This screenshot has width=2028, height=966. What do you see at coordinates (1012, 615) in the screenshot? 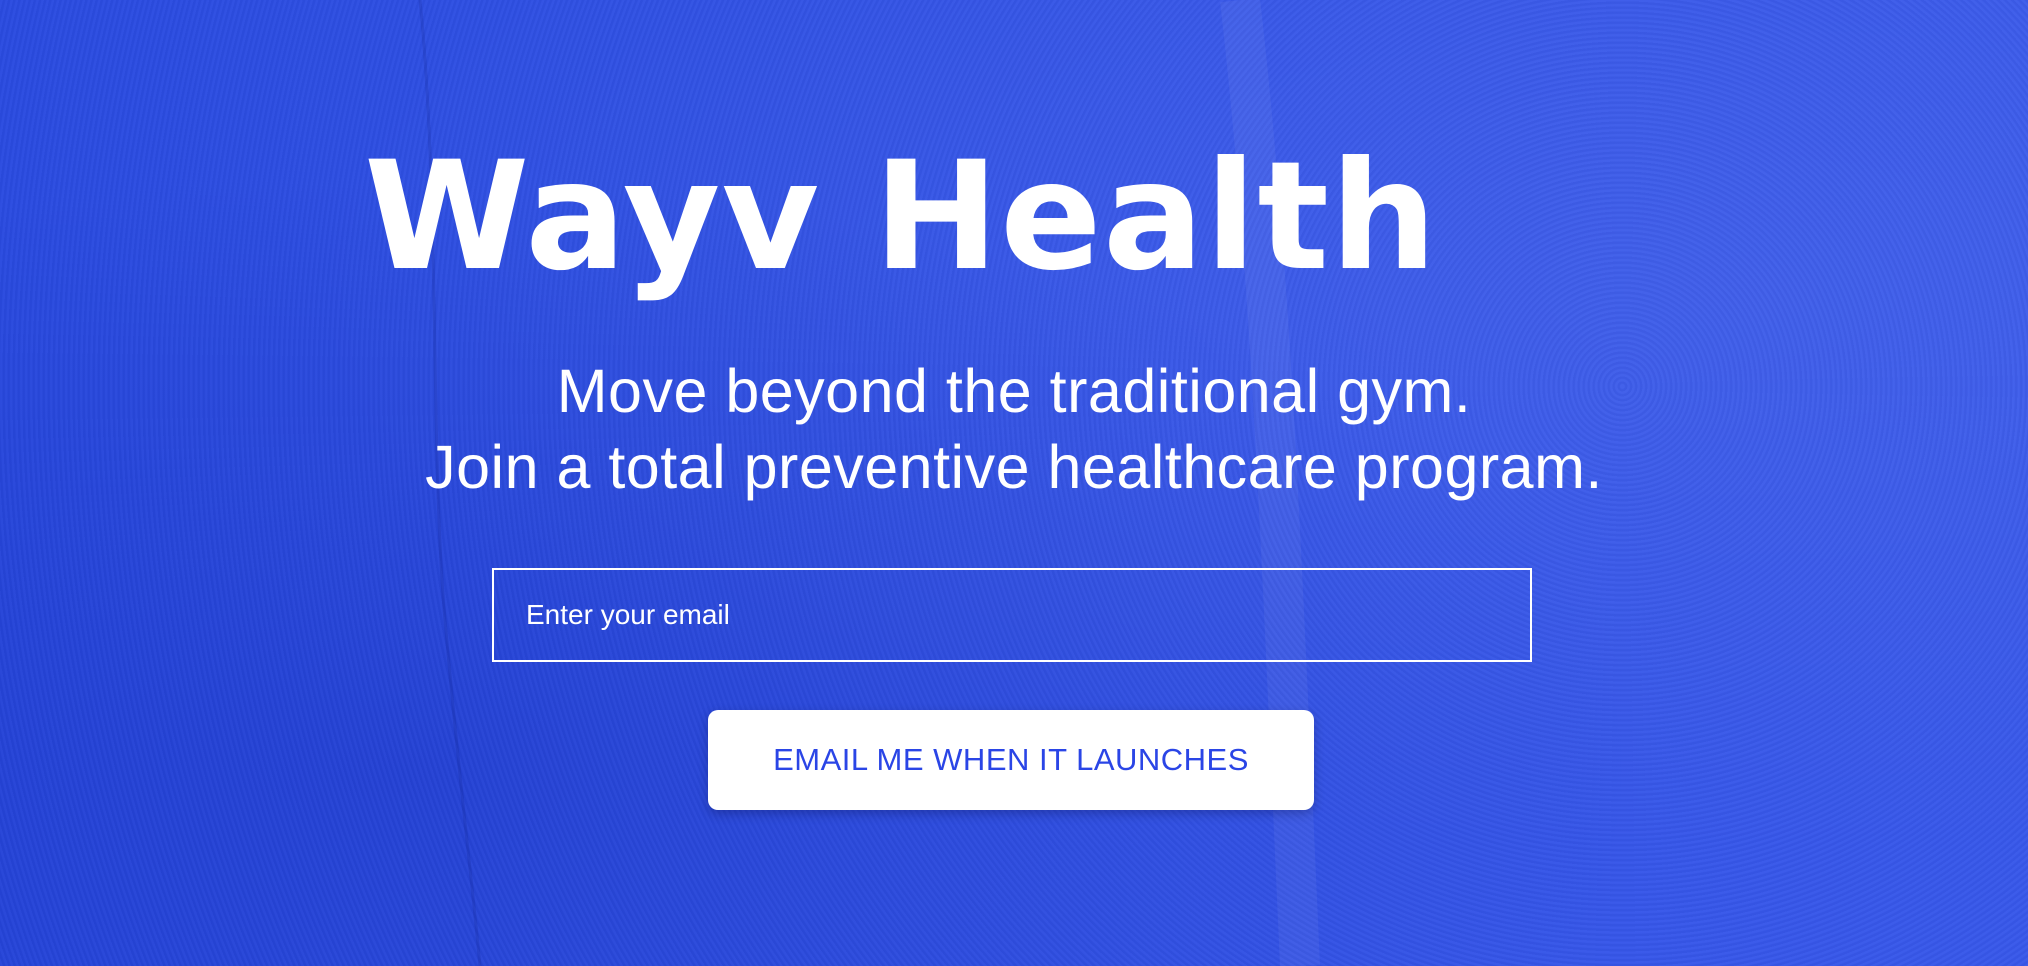
I see `email-input` at bounding box center [1012, 615].